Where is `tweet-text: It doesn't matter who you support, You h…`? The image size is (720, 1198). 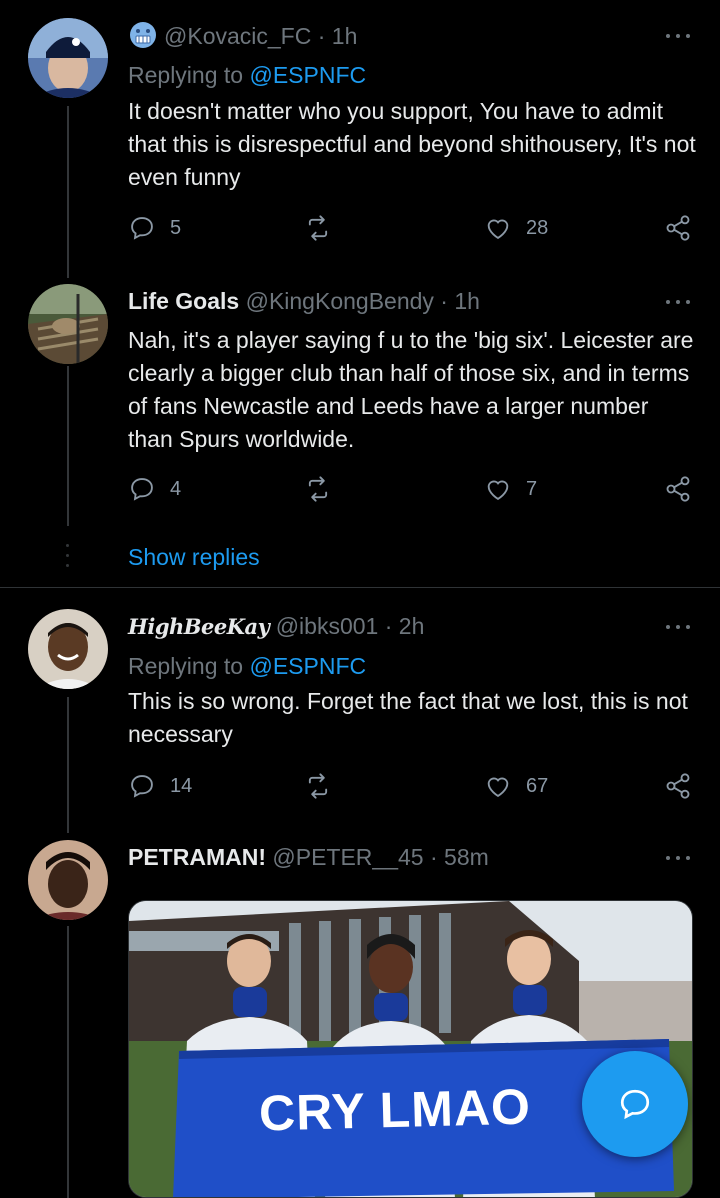
tweet-text: It doesn't matter who you support, You h… is located at coordinates (412, 144).